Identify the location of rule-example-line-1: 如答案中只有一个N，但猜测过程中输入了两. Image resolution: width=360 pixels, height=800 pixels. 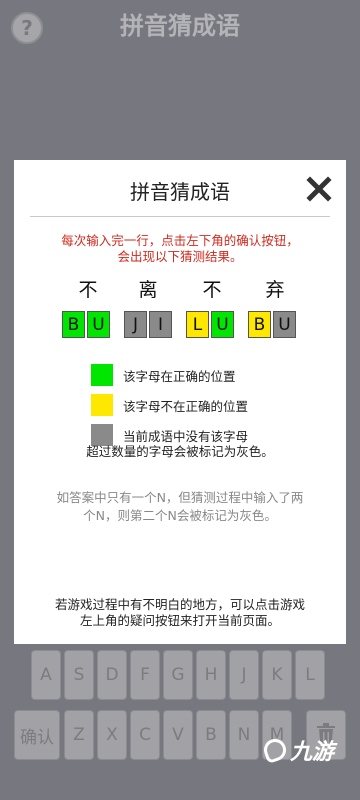
(180, 497).